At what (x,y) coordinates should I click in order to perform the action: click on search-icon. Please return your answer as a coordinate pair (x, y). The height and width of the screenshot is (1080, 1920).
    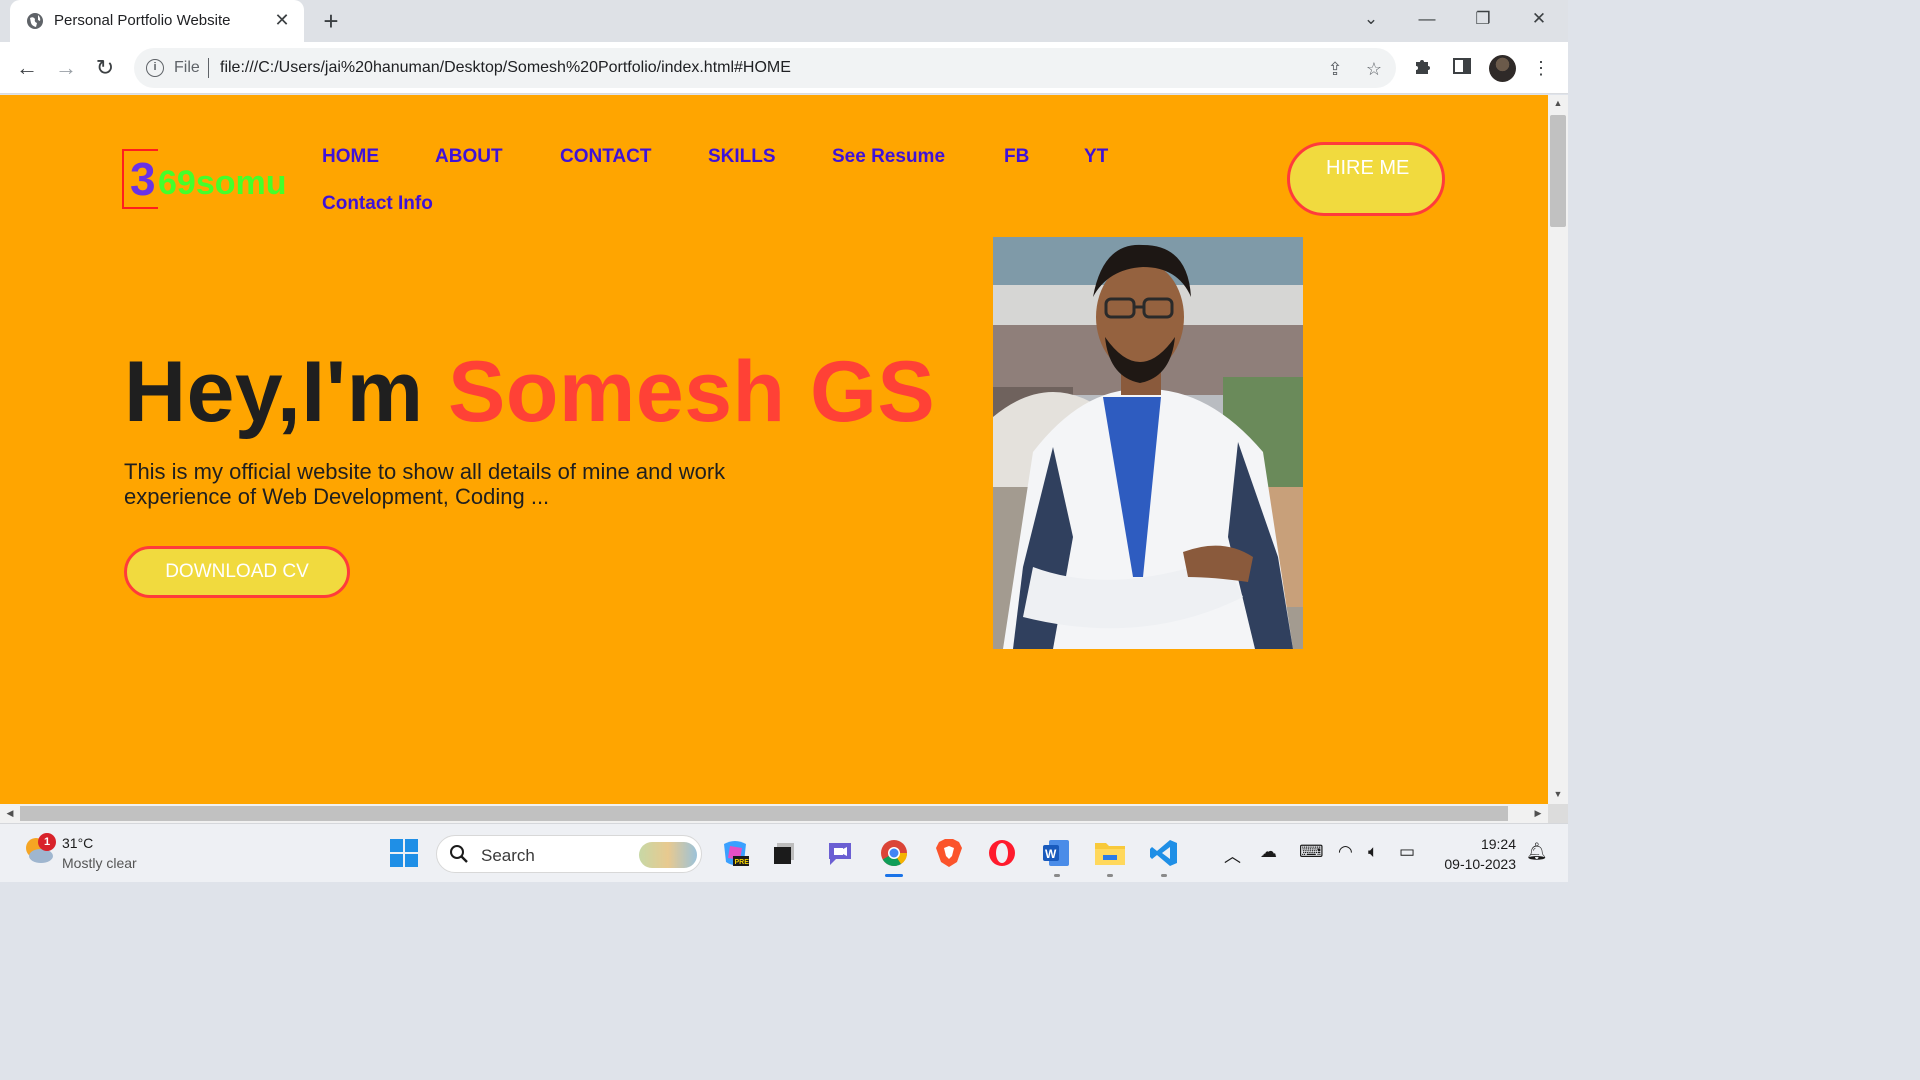
    Looking at the image, I should click on (459, 854).